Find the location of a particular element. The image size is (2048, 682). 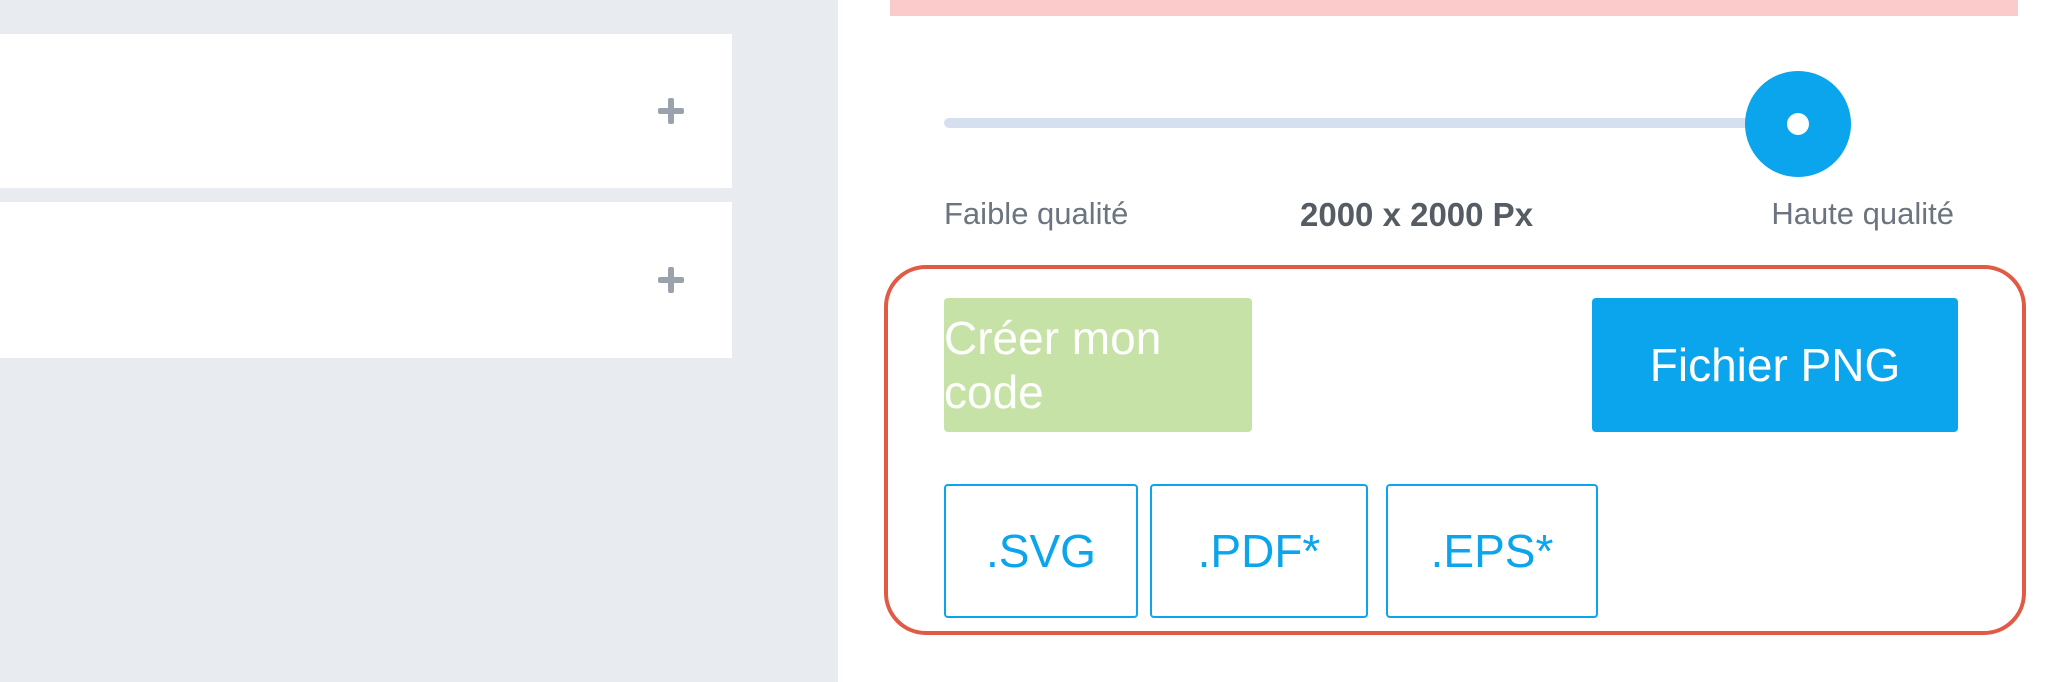

high-quality-label: Haute qualité is located at coordinates (1862, 213).